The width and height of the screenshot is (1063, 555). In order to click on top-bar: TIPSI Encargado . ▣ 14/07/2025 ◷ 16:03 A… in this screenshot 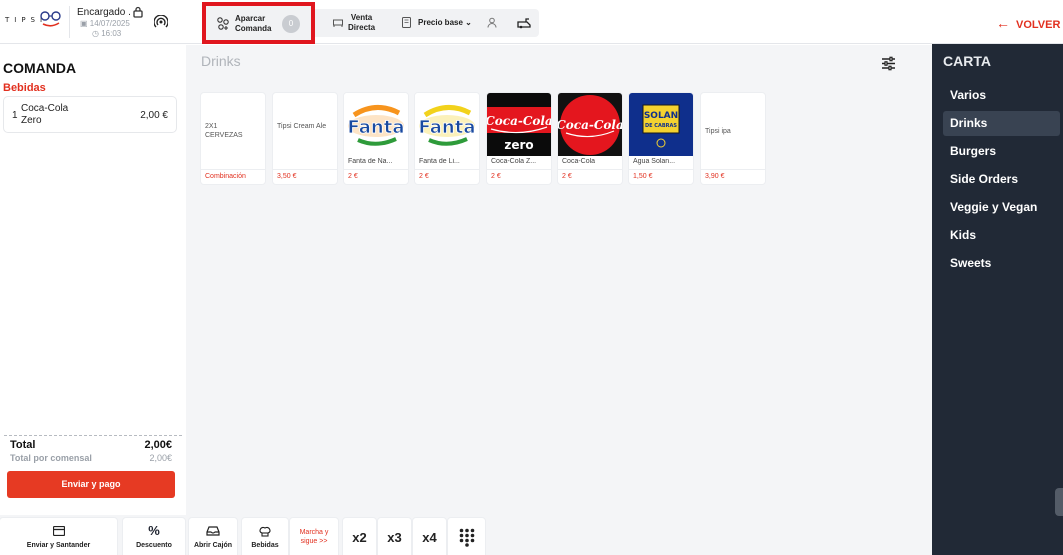, I will do `click(531, 22)`.